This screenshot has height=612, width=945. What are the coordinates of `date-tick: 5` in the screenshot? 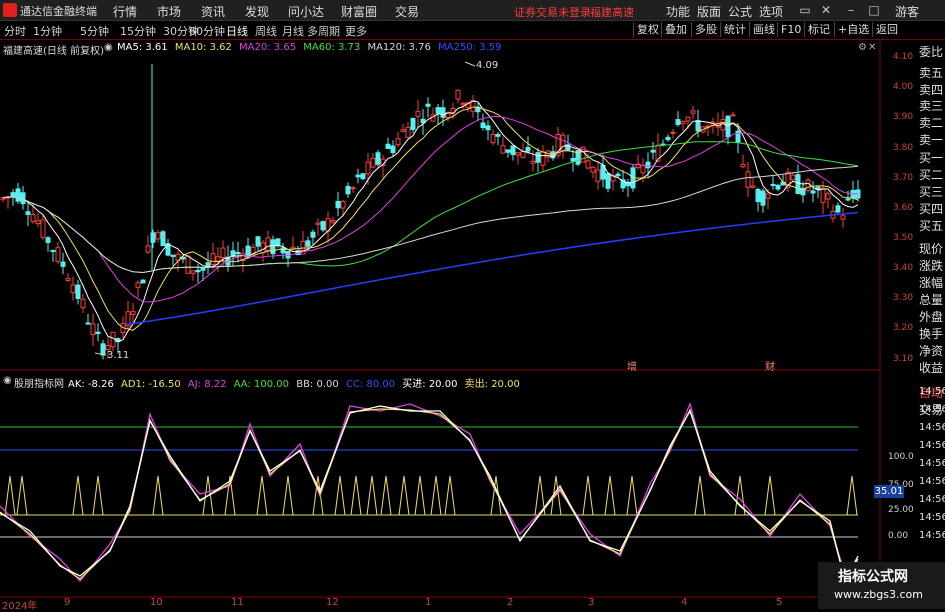 It's located at (779, 602).